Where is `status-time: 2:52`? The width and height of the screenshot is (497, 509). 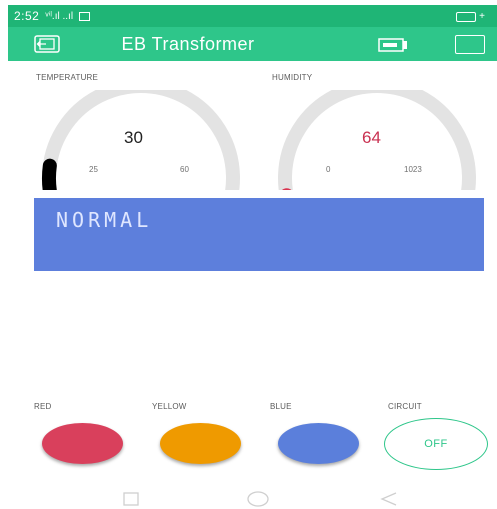 status-time: 2:52 is located at coordinates (27, 16).